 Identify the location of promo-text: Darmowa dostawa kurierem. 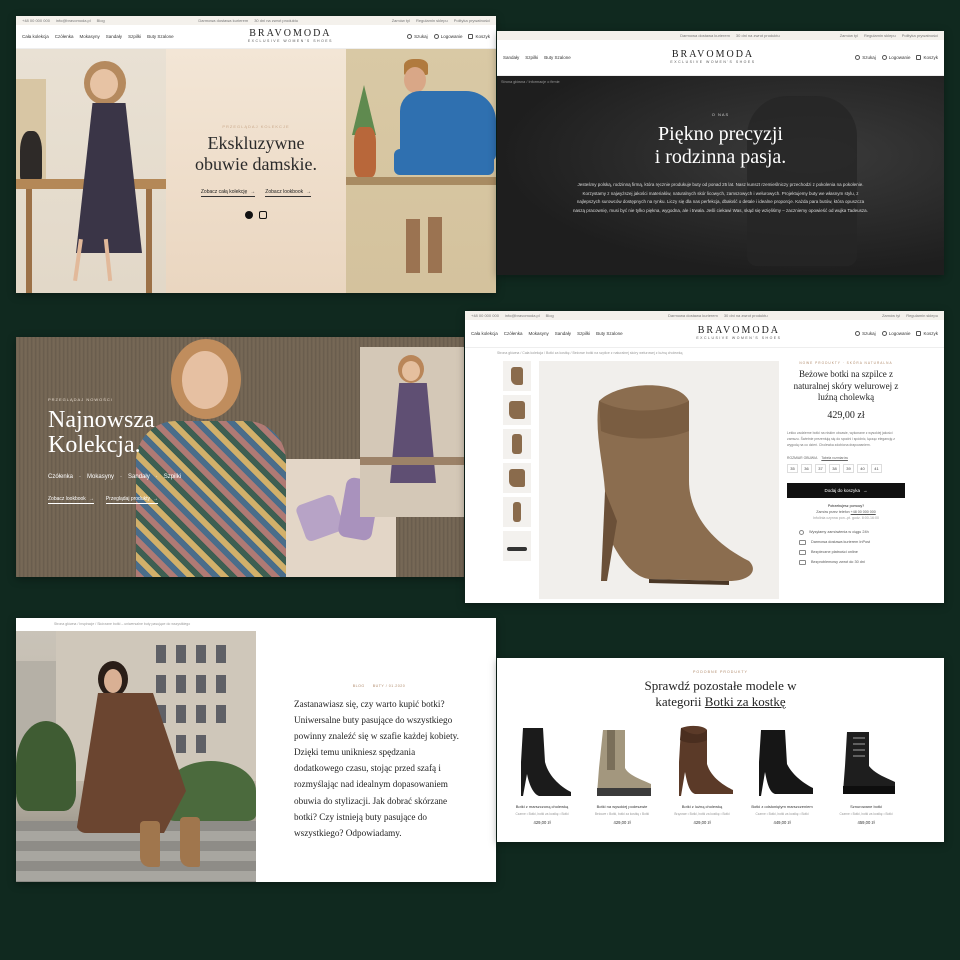
(223, 20).